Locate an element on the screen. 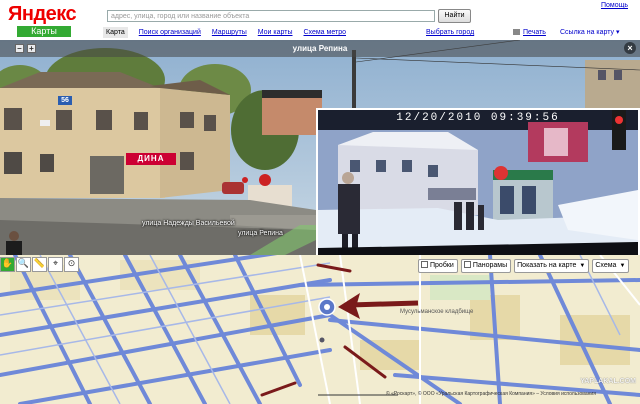 This screenshot has width=640, height=404. show-on-map-label: Показать на карте is located at coordinates (547, 265).